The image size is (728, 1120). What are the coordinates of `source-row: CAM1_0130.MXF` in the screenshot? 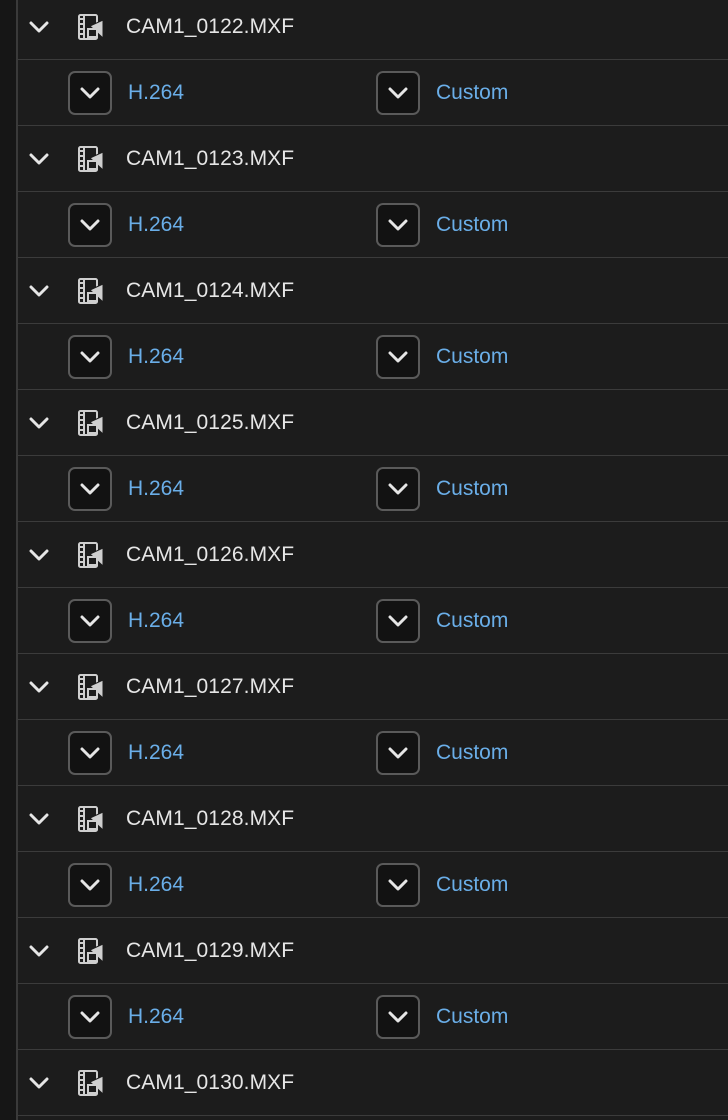 It's located at (373, 1083).